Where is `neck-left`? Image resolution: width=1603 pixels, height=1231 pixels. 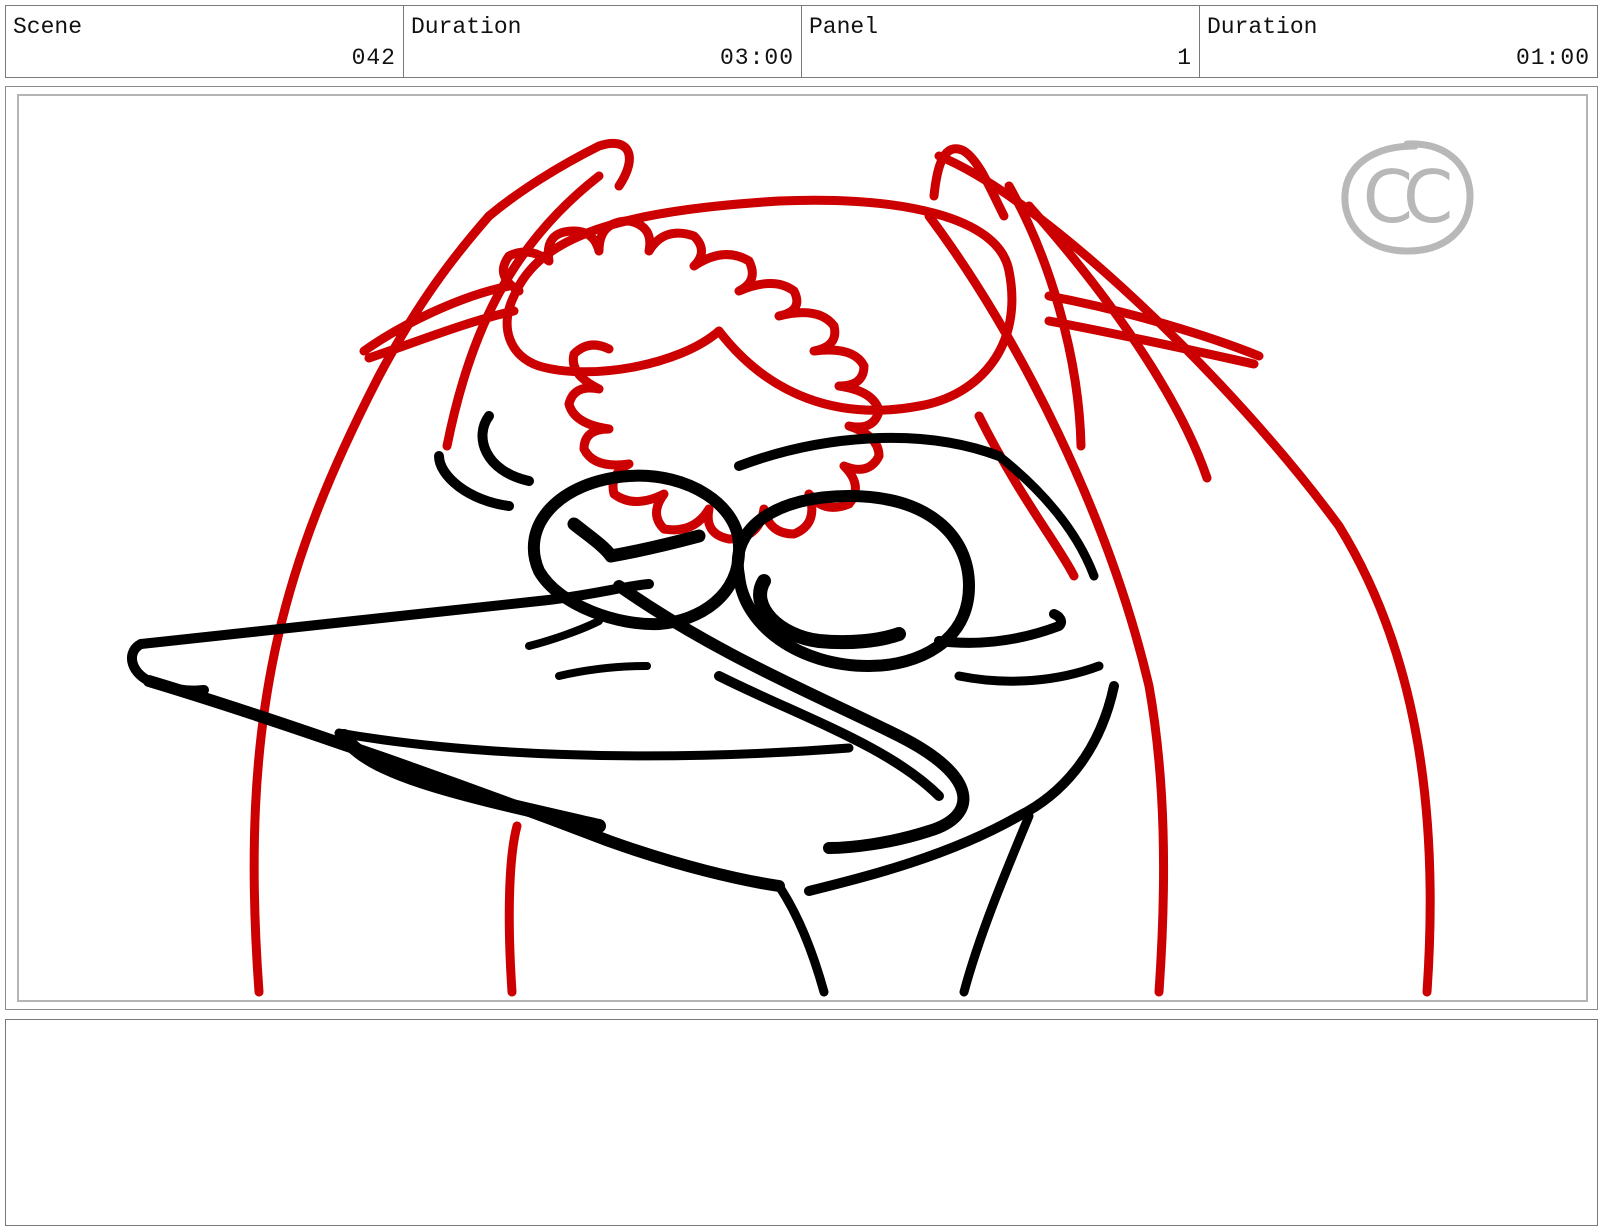 neck-left is located at coordinates (801, 939).